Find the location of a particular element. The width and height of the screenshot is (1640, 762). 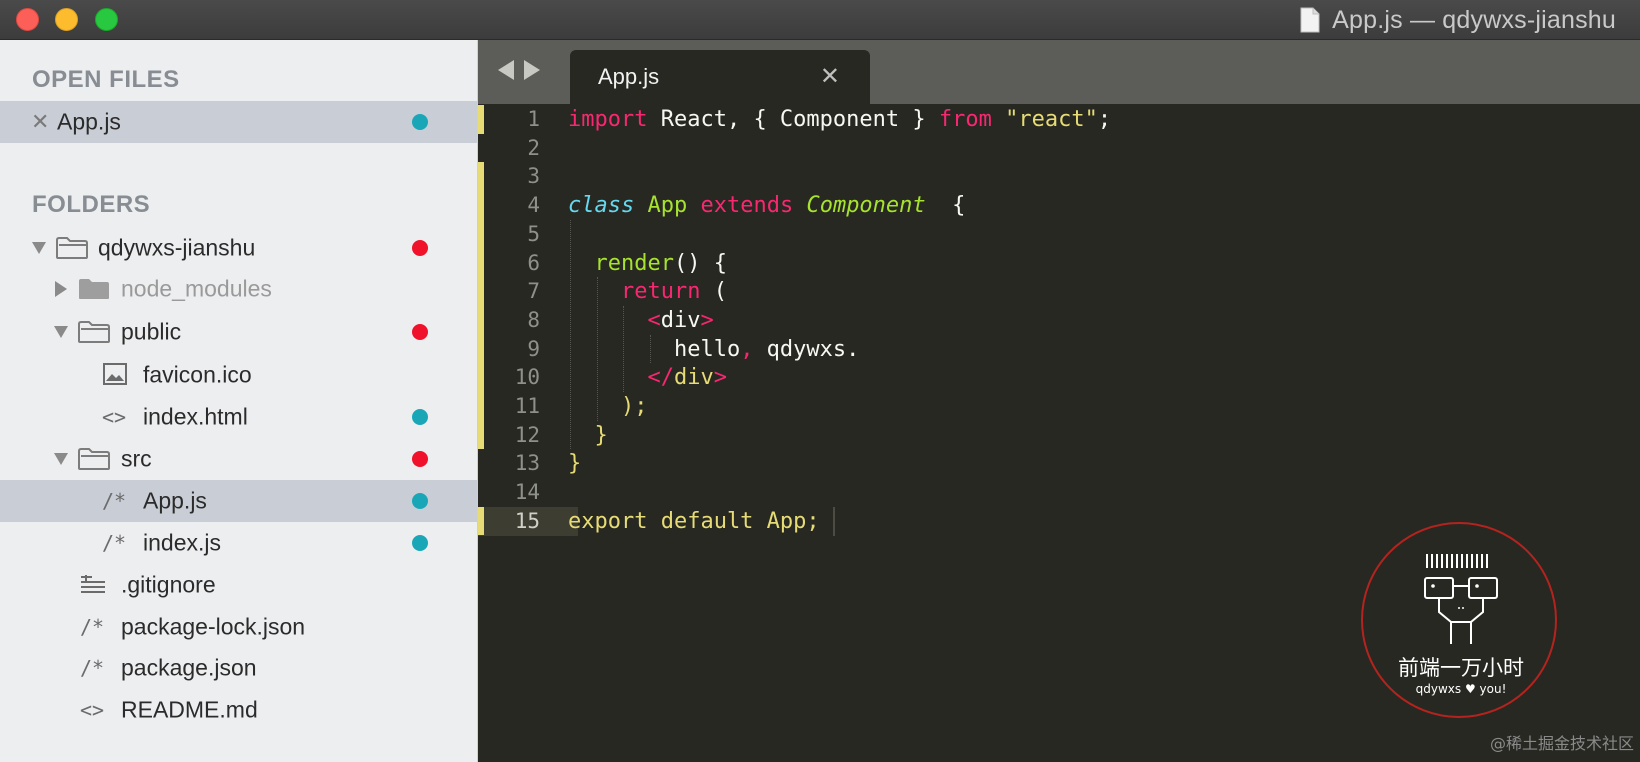

code-token: extends is located at coordinates (747, 206).